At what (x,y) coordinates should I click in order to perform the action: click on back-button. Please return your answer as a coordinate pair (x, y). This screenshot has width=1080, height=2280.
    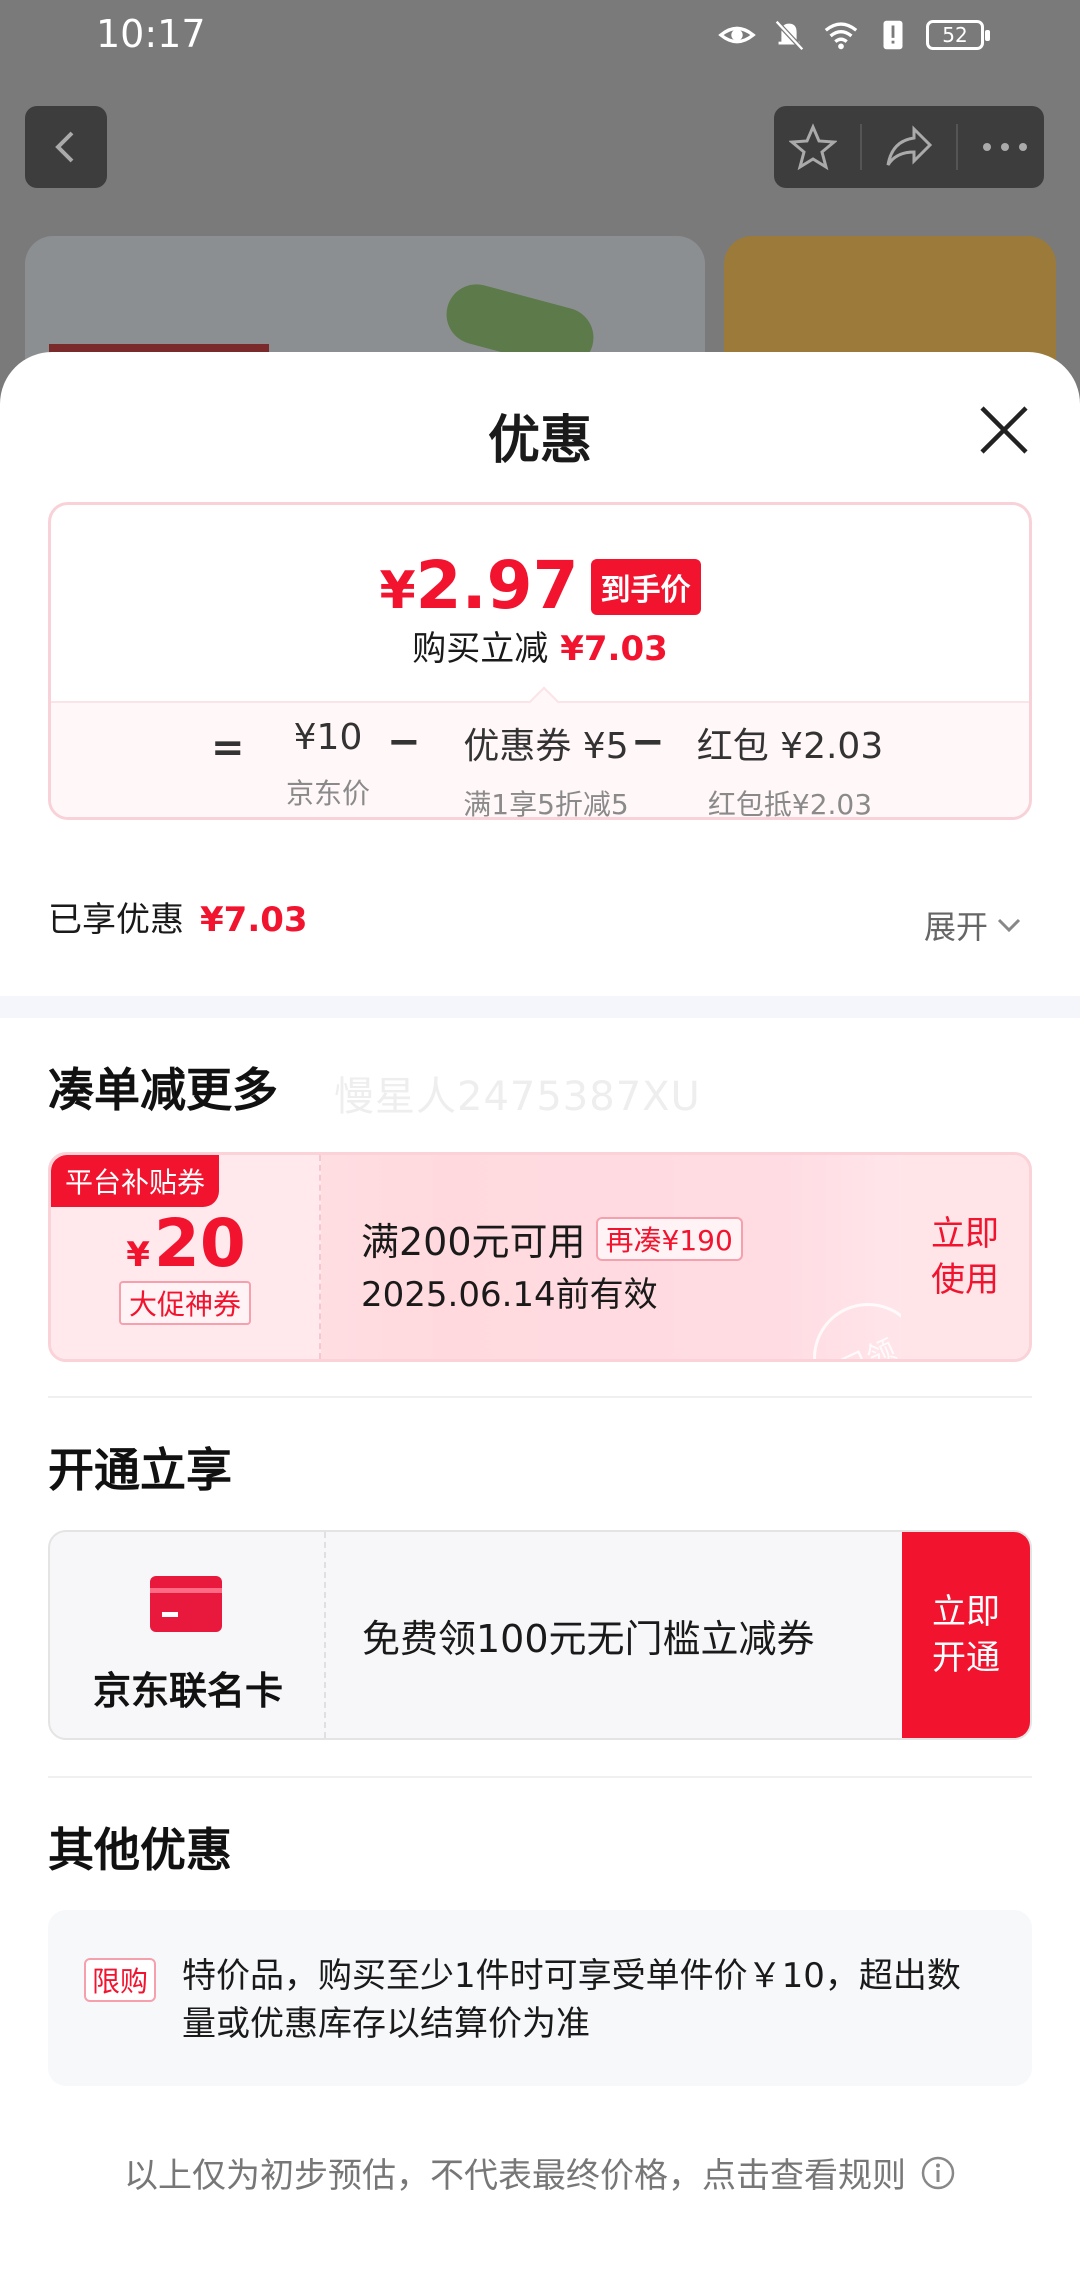
    Looking at the image, I should click on (66, 147).